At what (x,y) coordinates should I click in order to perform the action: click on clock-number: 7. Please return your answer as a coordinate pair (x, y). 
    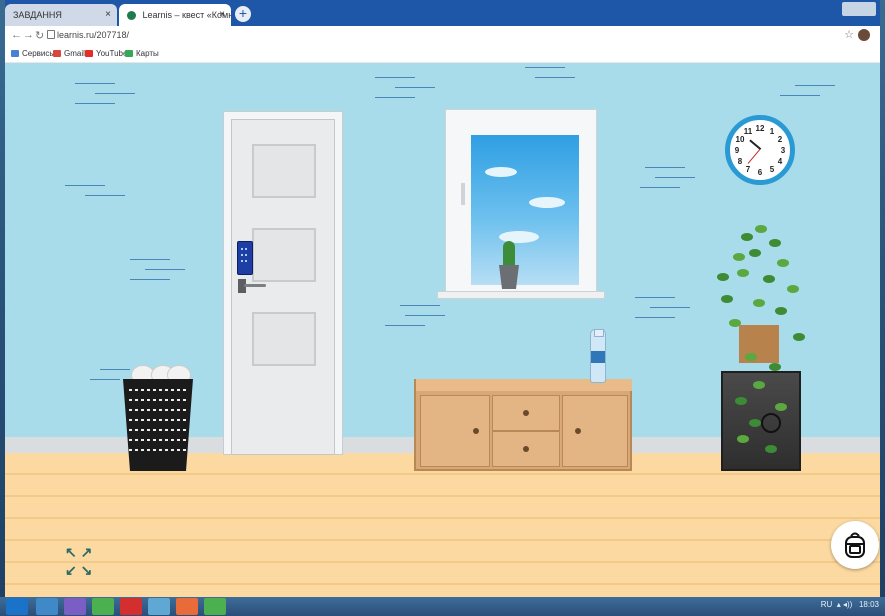
    Looking at the image, I should click on (748, 169).